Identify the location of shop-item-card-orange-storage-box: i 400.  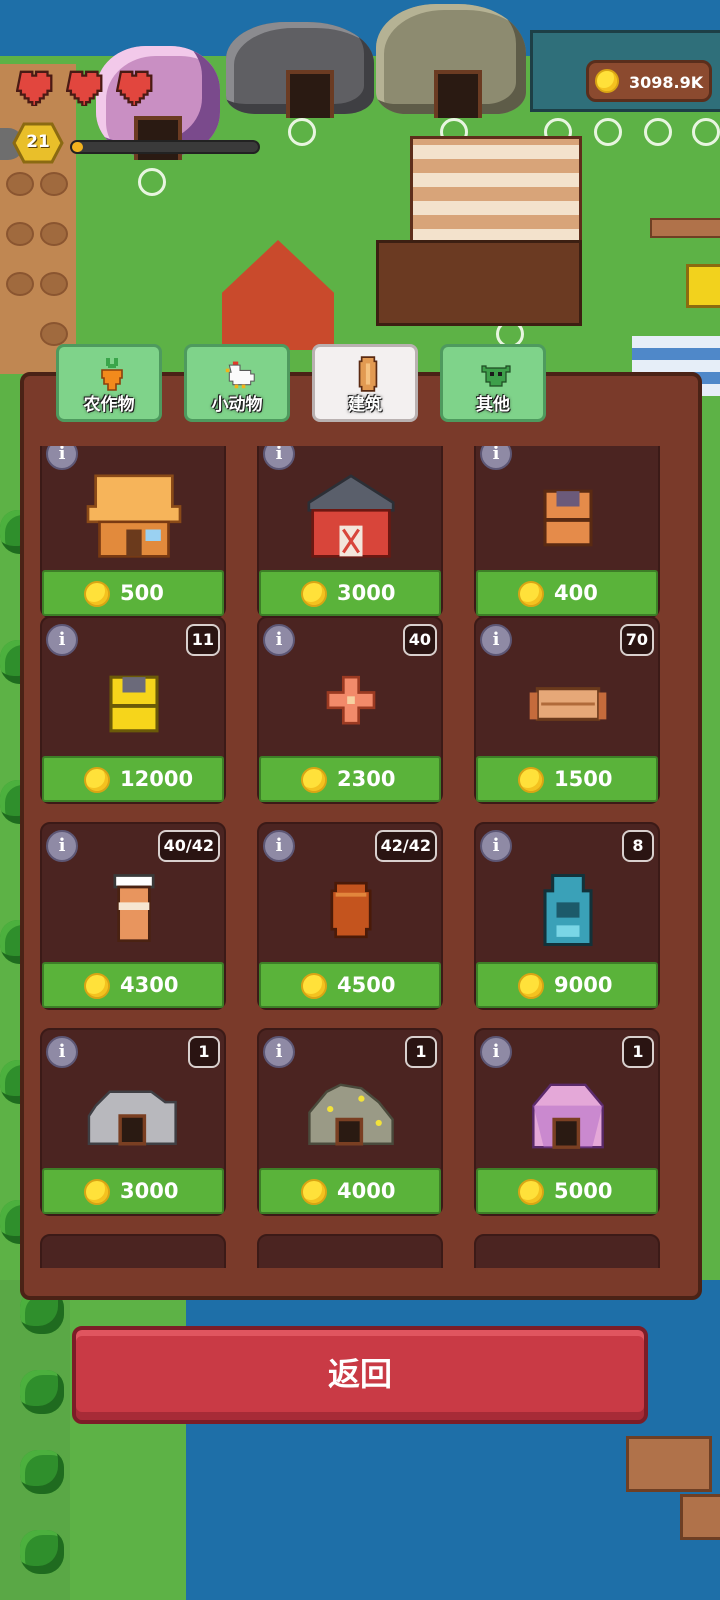
(567, 532).